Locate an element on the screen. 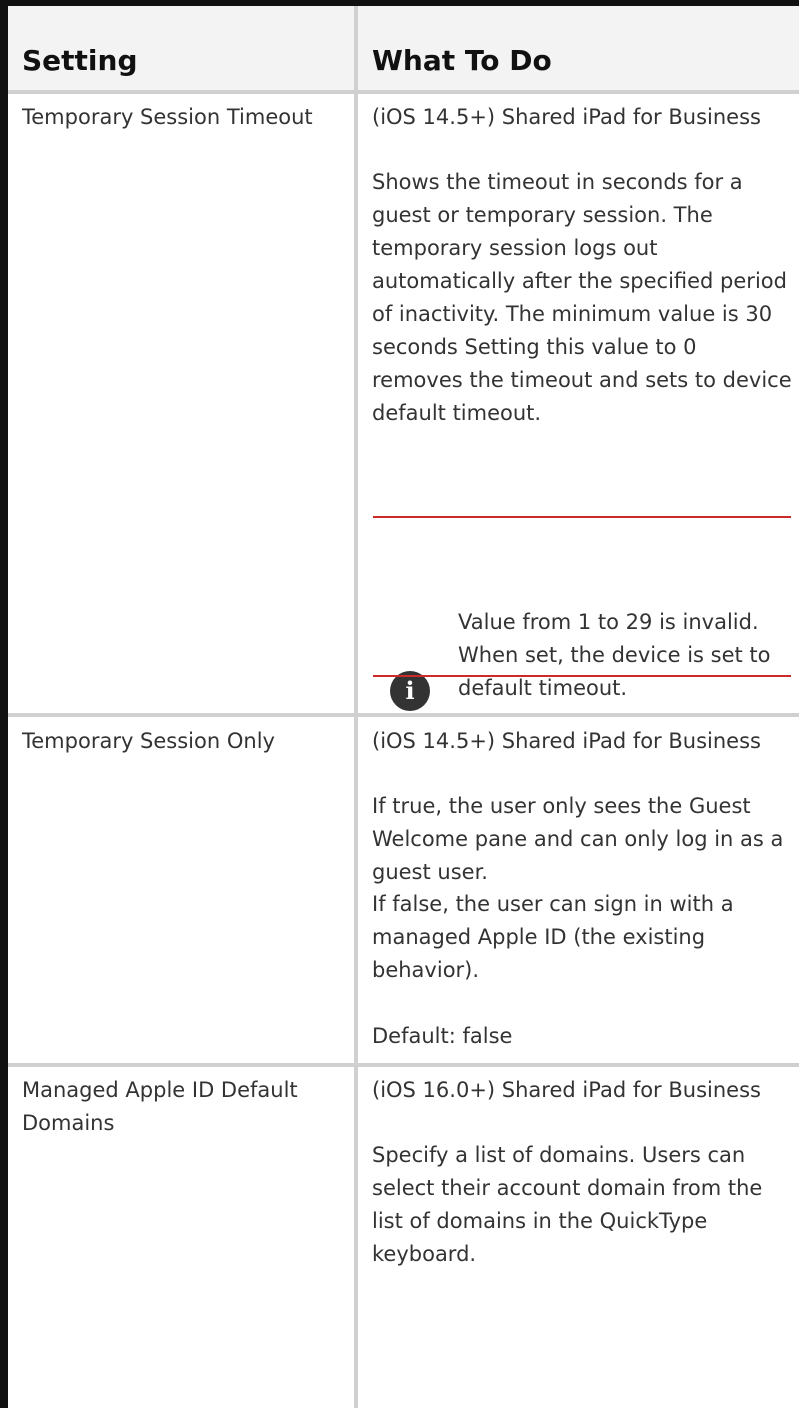 This screenshot has height=1408, width=799. table-row-2-setting: Temporary Session Only is located at coordinates (148, 741).